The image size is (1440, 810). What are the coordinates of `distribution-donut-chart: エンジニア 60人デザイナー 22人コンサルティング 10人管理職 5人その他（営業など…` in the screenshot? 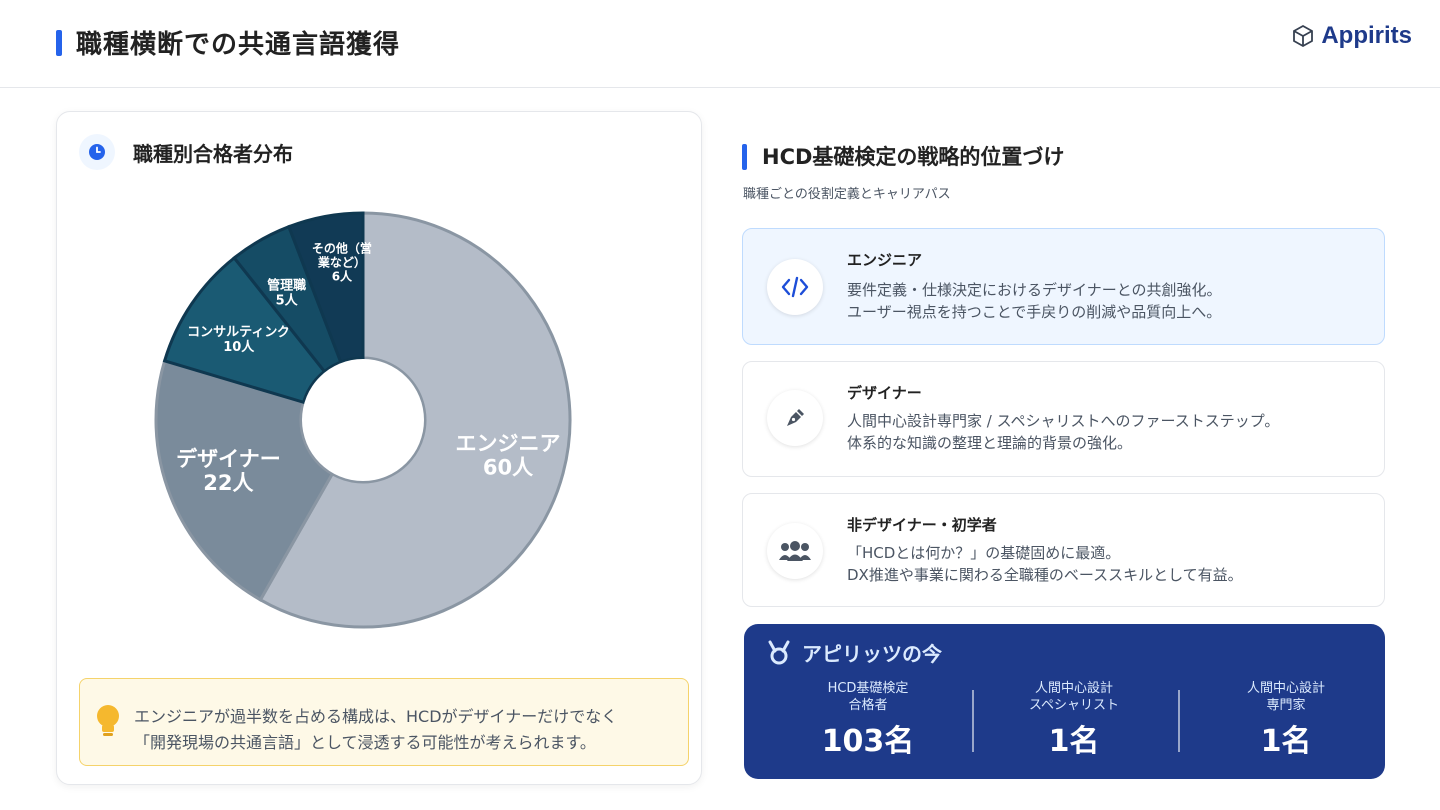 It's located at (363, 420).